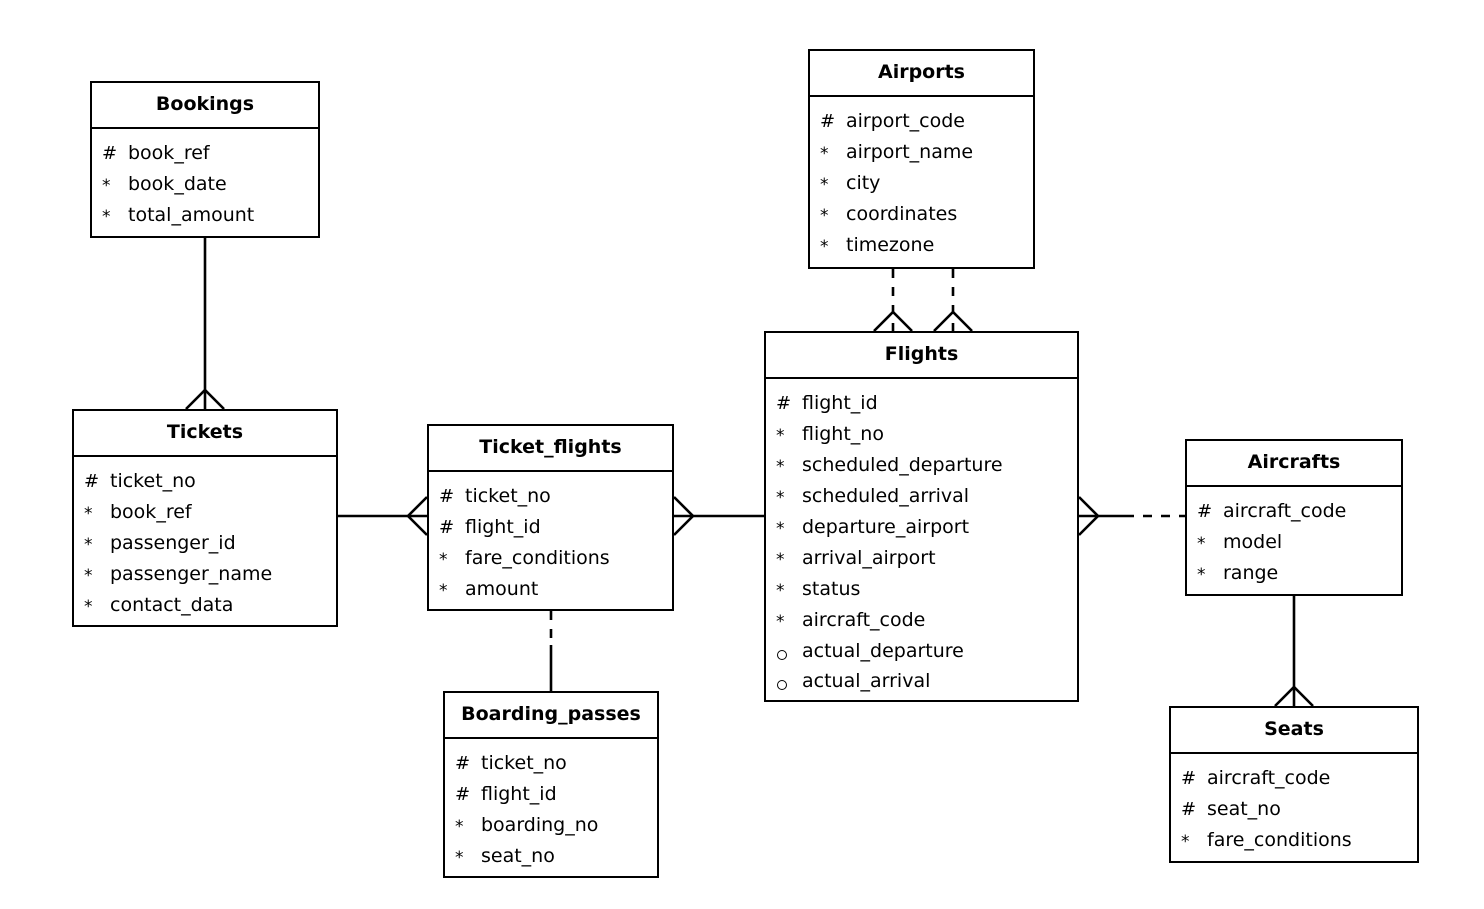 The image size is (1484, 909). What do you see at coordinates (383, 516) in the screenshot?
I see `connector-tickets-ticket-flights` at bounding box center [383, 516].